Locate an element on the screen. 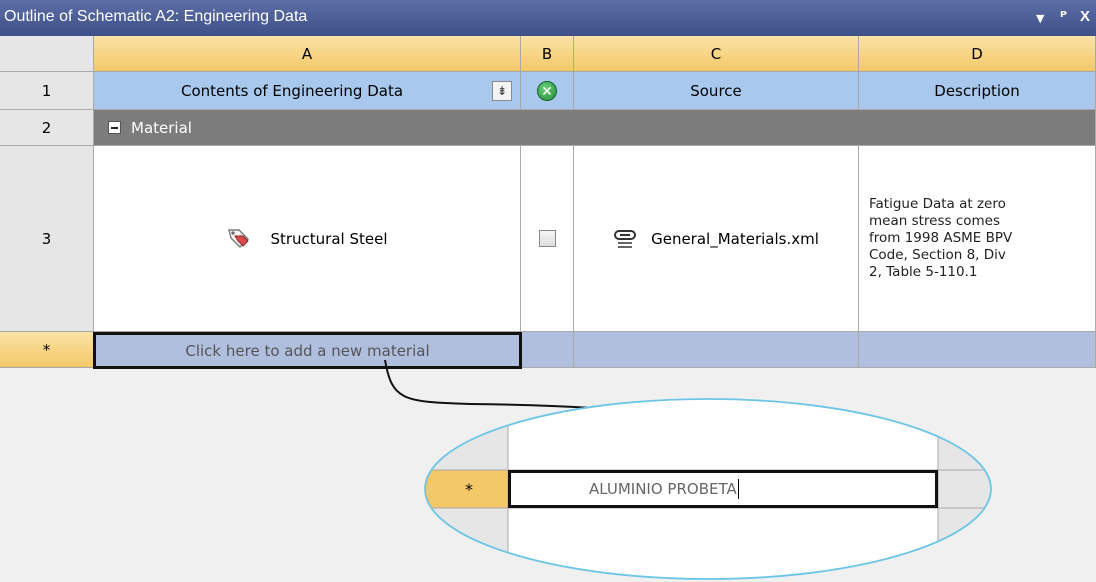 This screenshot has height=582, width=1096. material-enable-cell is located at coordinates (547, 239).